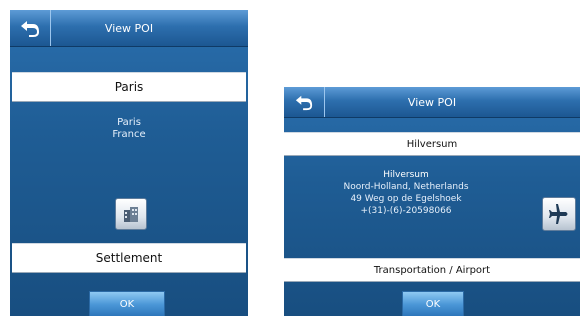  Describe the element at coordinates (406, 199) in the screenshot. I see `details-line: 49 Weg op de Egelshoek` at that location.